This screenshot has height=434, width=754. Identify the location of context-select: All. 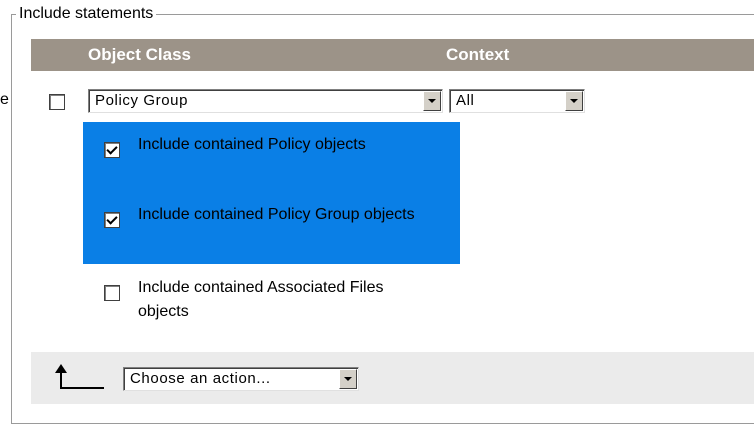
(517, 101).